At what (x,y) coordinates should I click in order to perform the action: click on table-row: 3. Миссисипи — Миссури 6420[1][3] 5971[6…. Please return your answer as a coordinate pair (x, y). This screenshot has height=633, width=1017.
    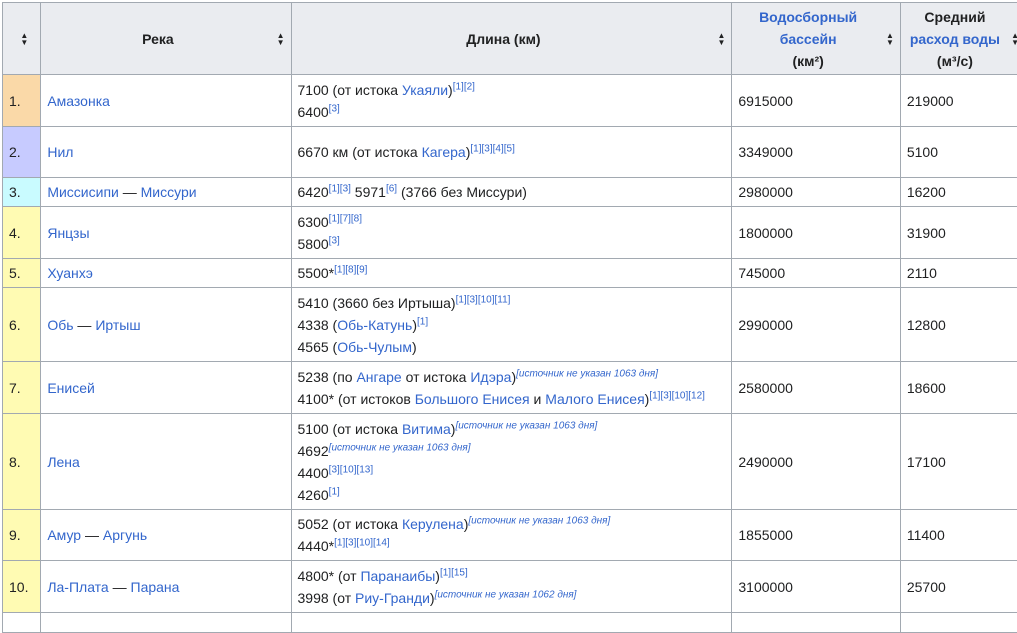
    Looking at the image, I should click on (510, 192).